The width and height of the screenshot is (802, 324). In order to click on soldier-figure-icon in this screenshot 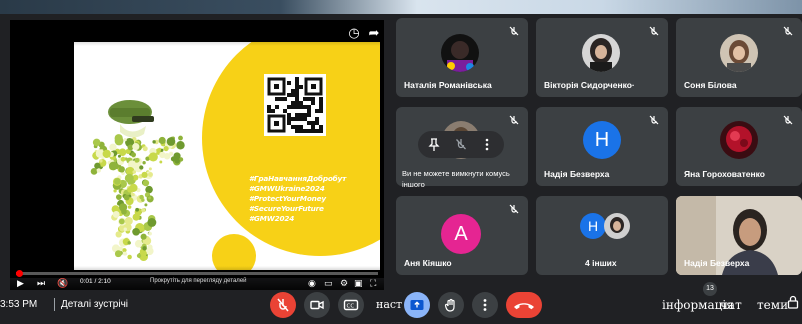, I will do `click(131, 119)`.